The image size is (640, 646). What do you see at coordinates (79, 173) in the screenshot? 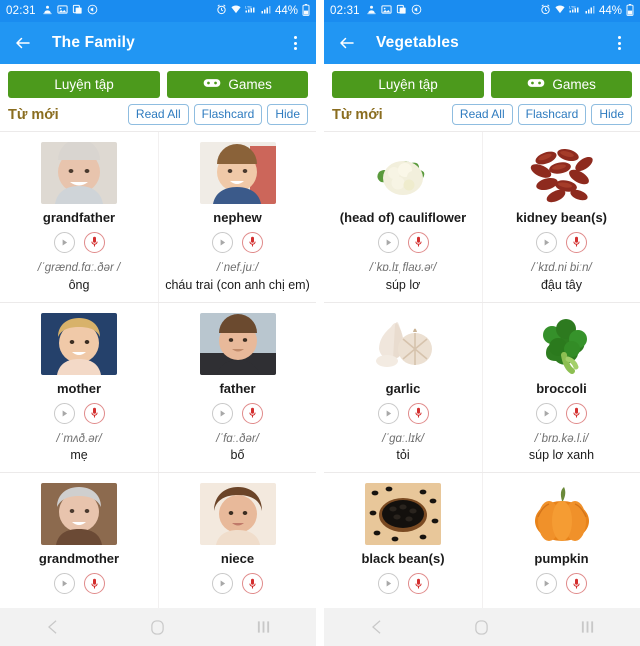
I see `portrait-elderly-man-image` at bounding box center [79, 173].